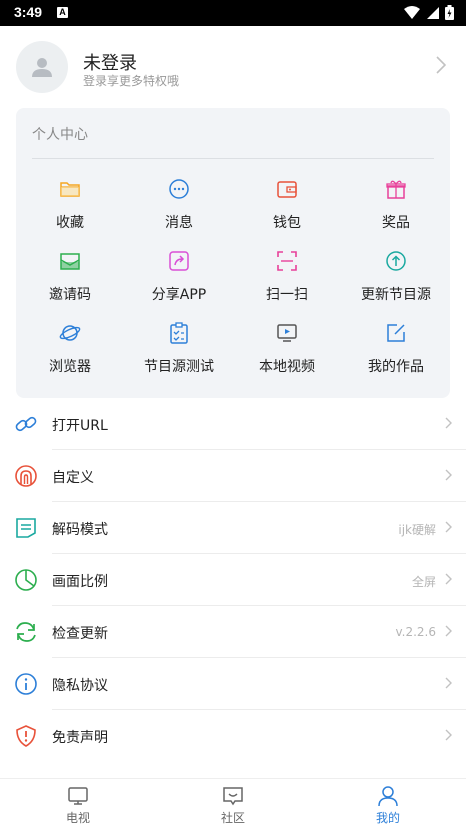 Image resolution: width=466 pixels, height=828 pixels. What do you see at coordinates (287, 367) in the screenshot?
I see `grid-item-label: 本地视频` at bounding box center [287, 367].